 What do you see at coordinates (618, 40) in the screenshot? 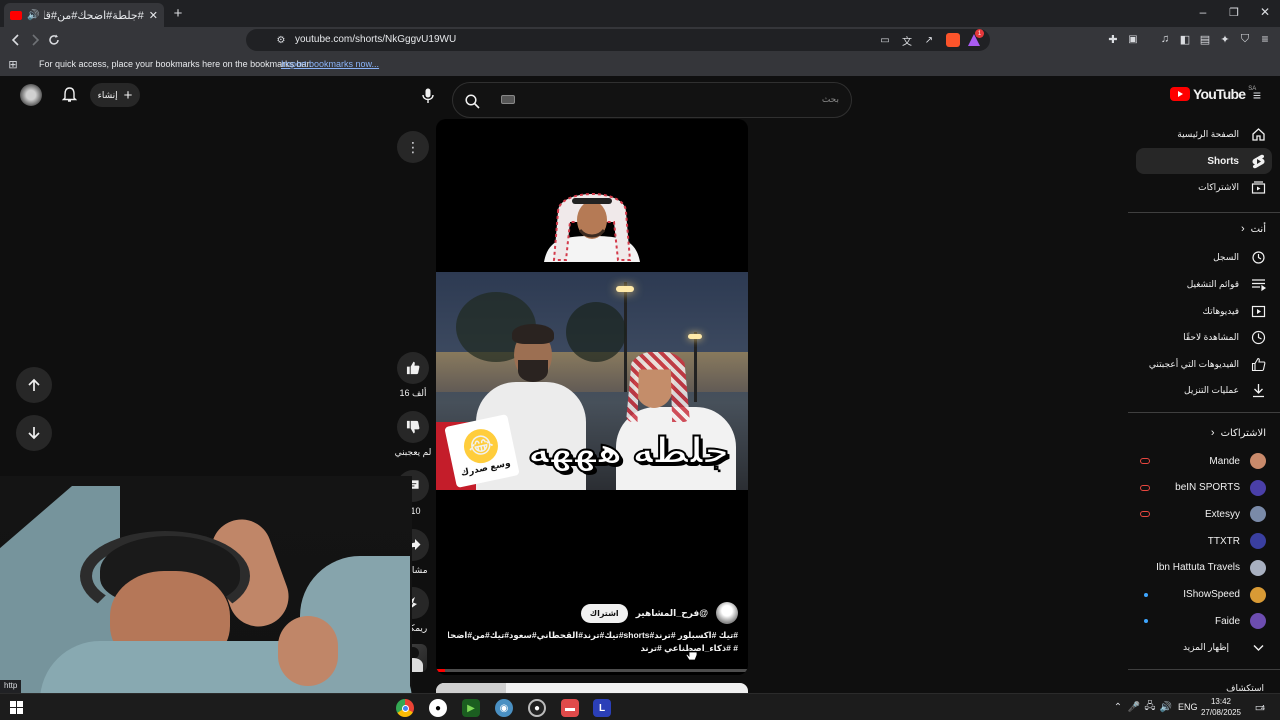
I see `address-bar: ⚙ youtube.com/shorts/NkGggvU19WU ▭ 文 ↗ 1` at bounding box center [618, 40].